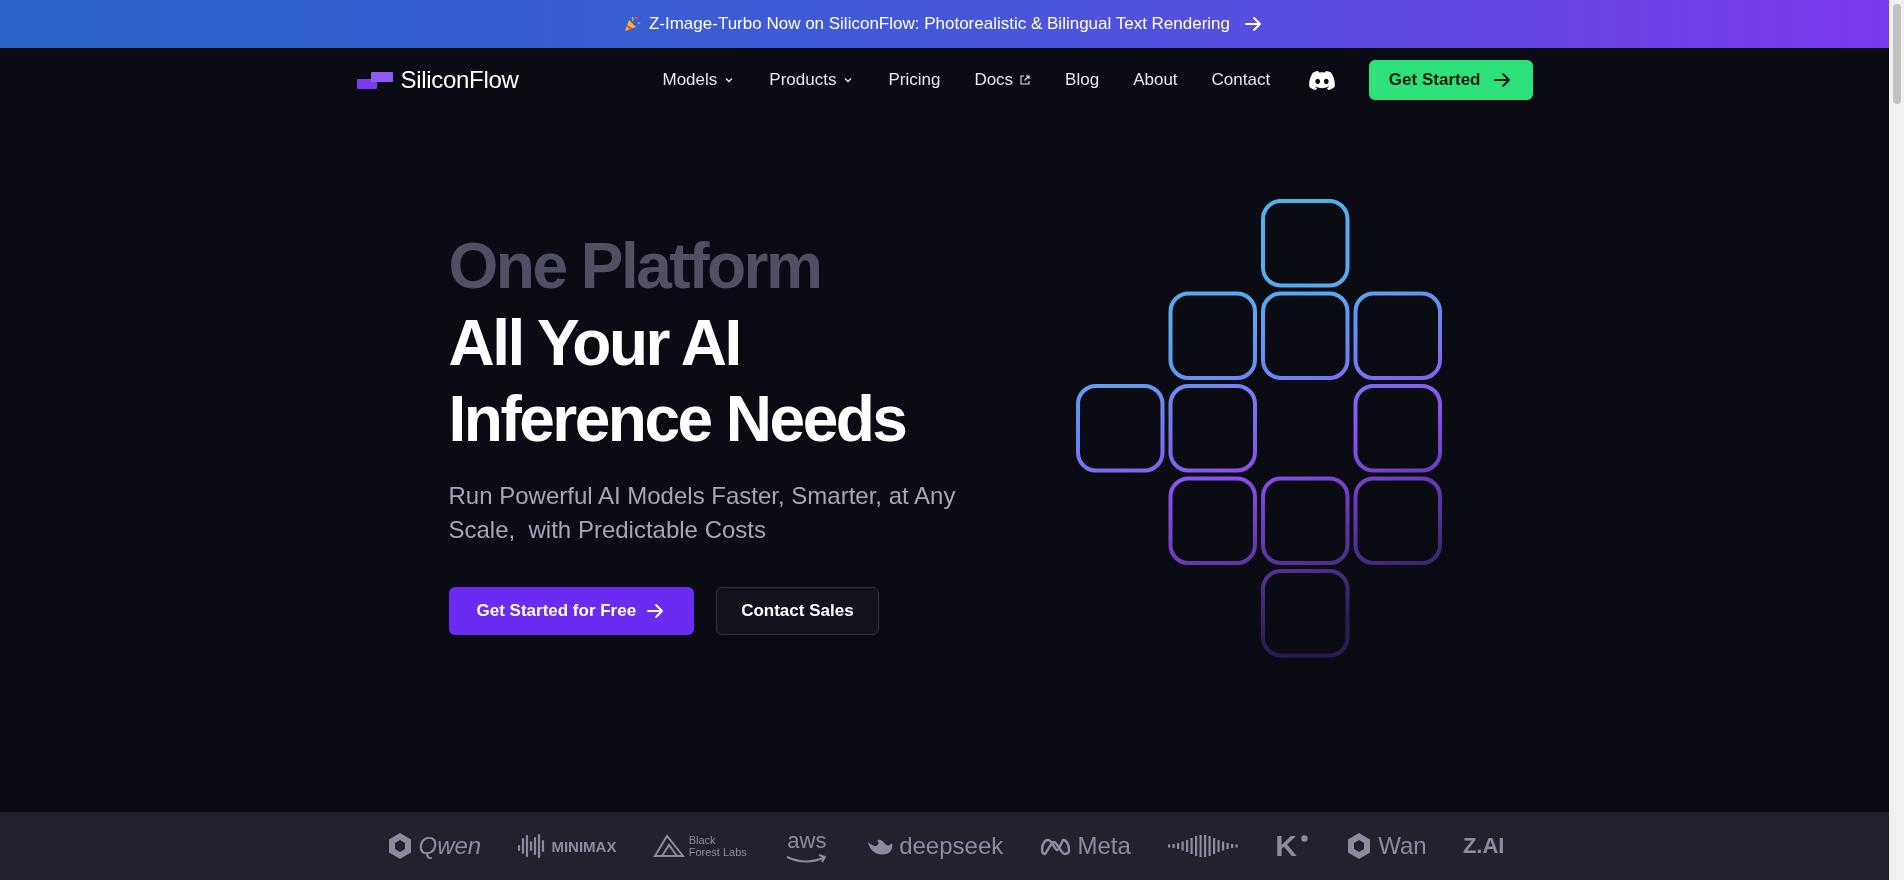 This screenshot has width=1904, height=880. I want to click on partner-logo: Z.AI, so click(1483, 846).